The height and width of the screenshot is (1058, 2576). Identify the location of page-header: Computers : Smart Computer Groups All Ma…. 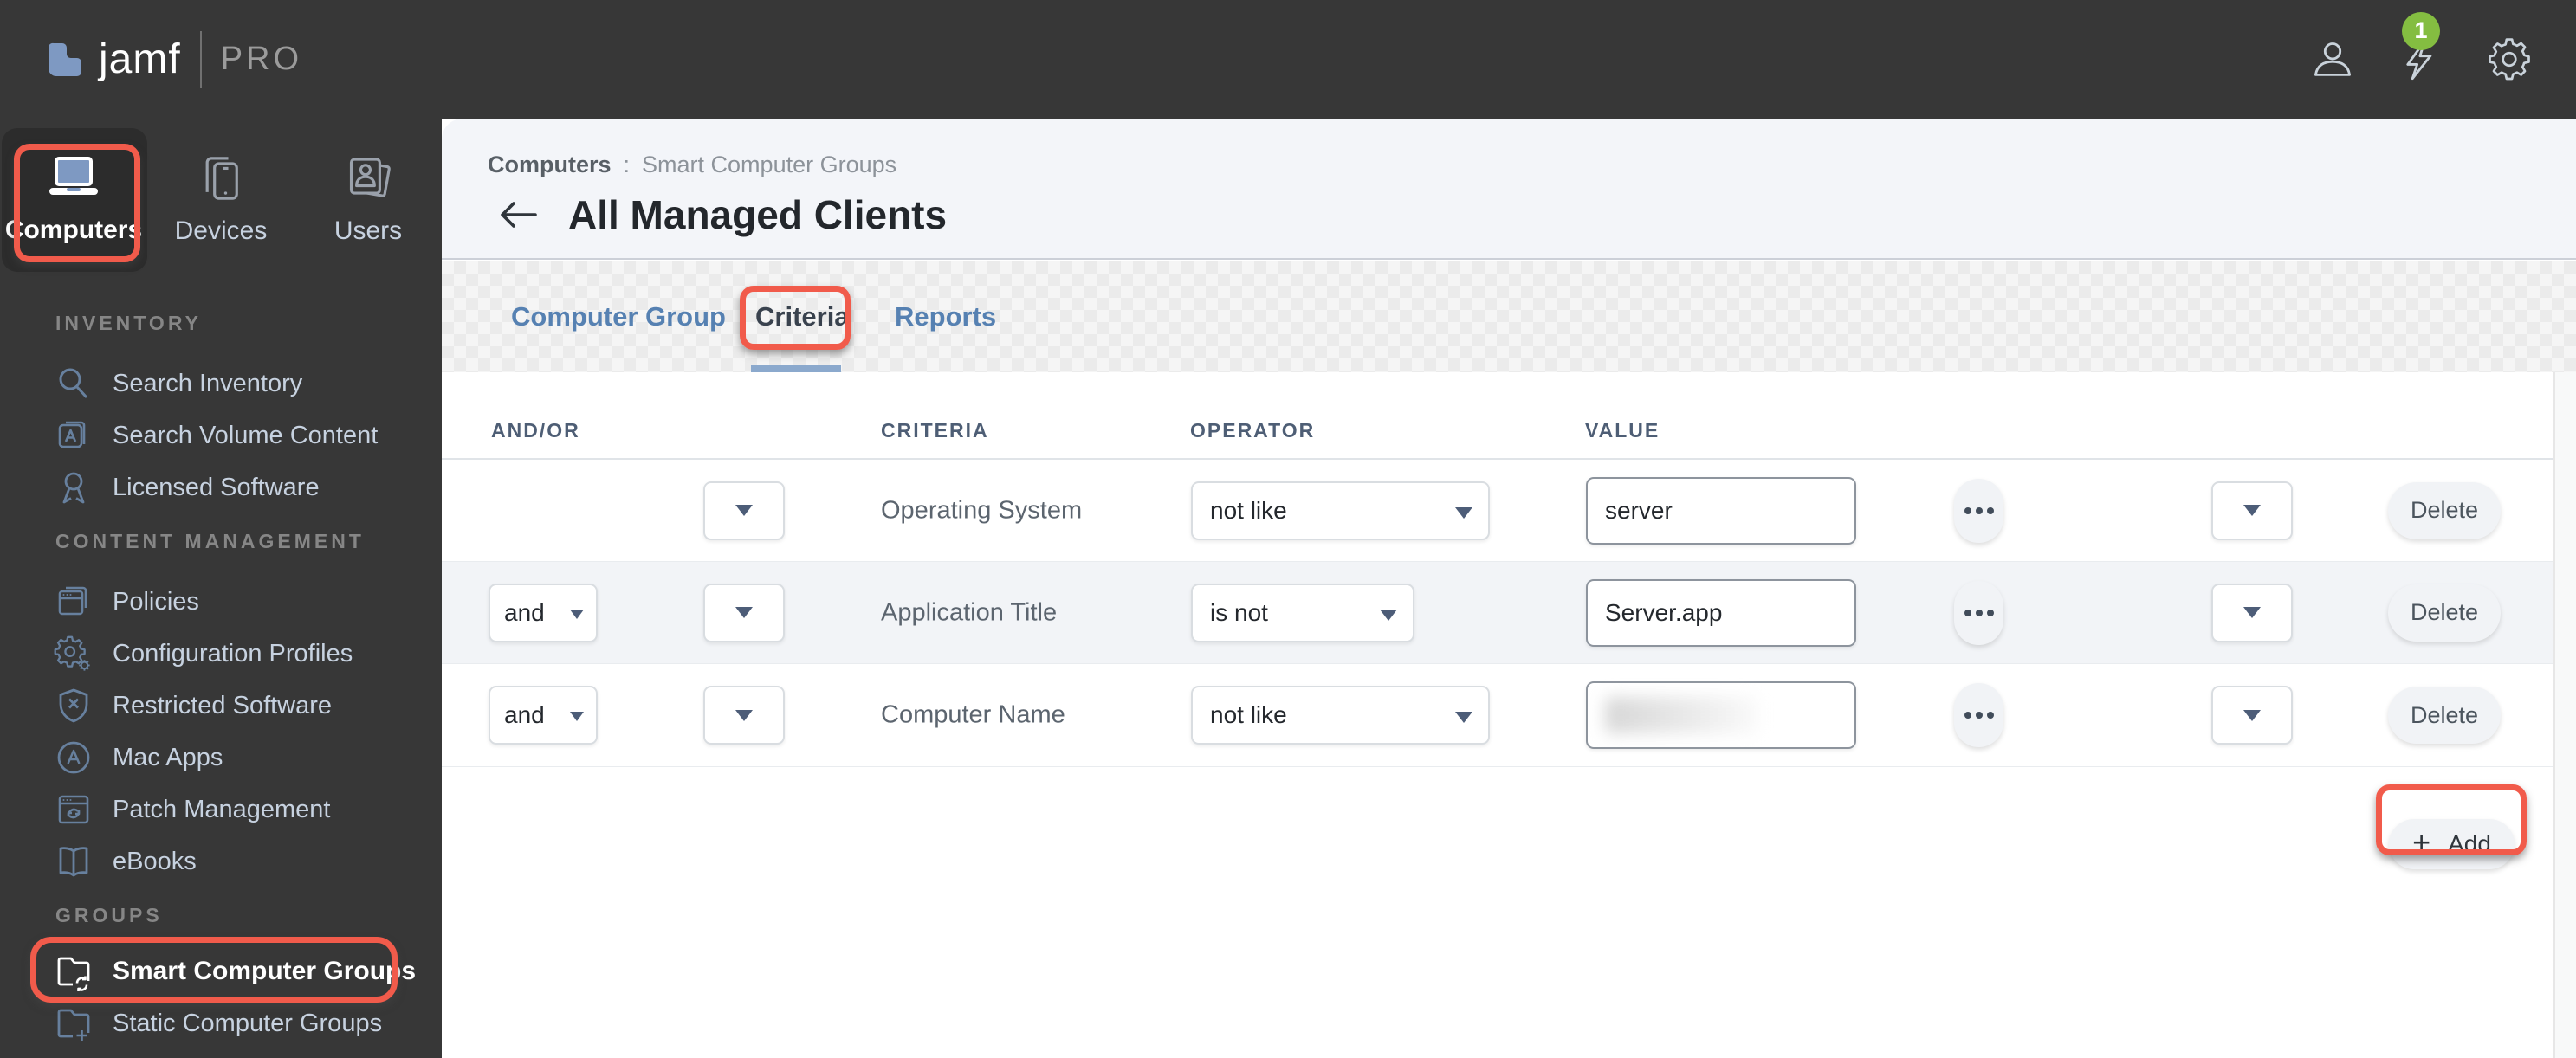
(1509, 189).